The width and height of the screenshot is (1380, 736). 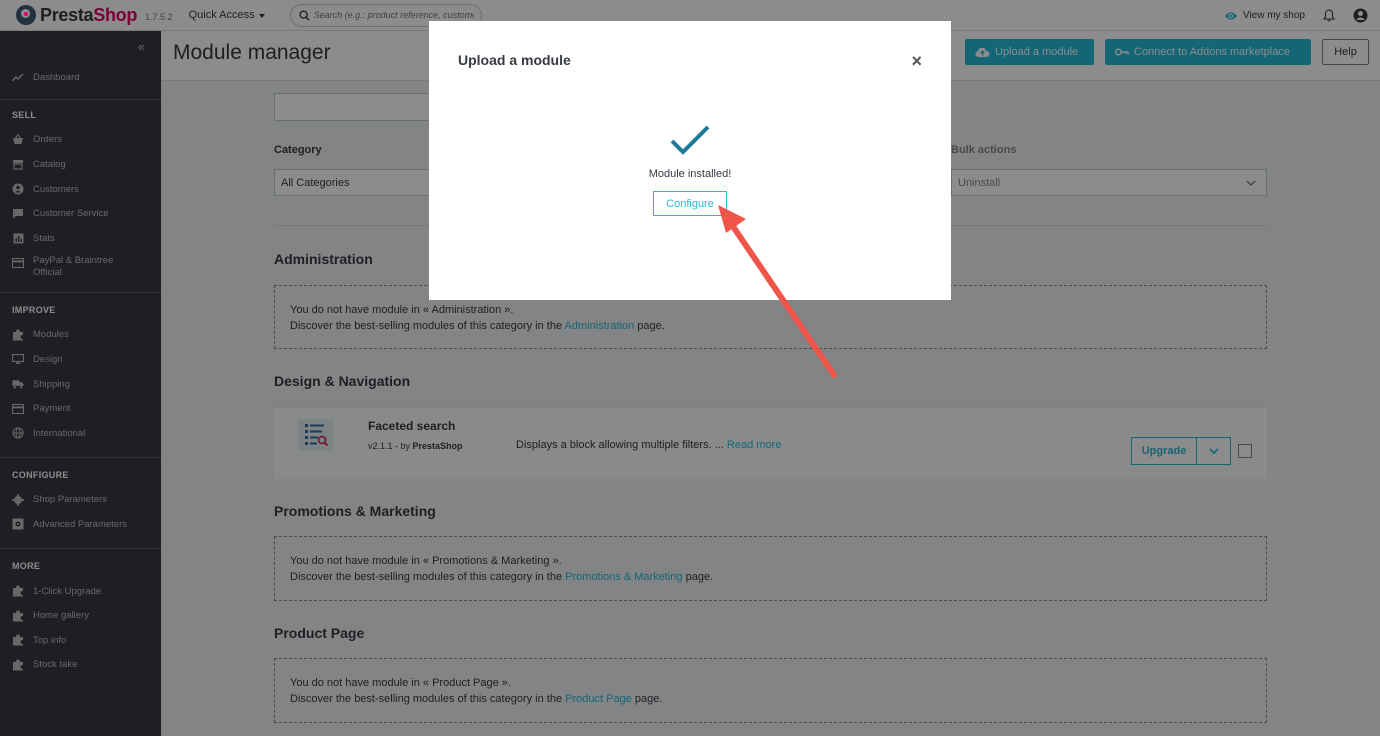 What do you see at coordinates (514, 60) in the screenshot?
I see `modal-title: Upload a module` at bounding box center [514, 60].